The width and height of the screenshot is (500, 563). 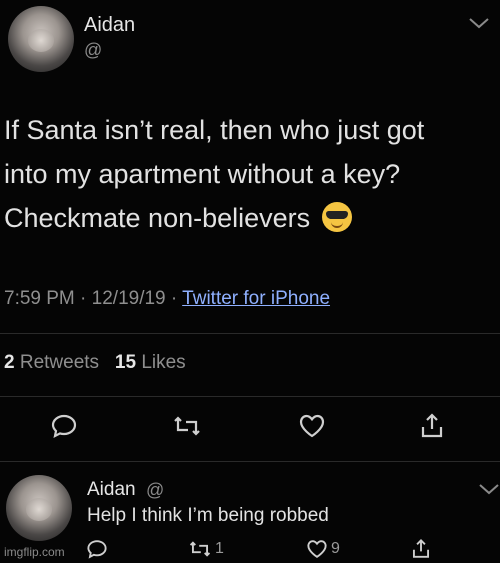 What do you see at coordinates (335, 548) in the screenshot?
I see `reply-like-count: 9` at bounding box center [335, 548].